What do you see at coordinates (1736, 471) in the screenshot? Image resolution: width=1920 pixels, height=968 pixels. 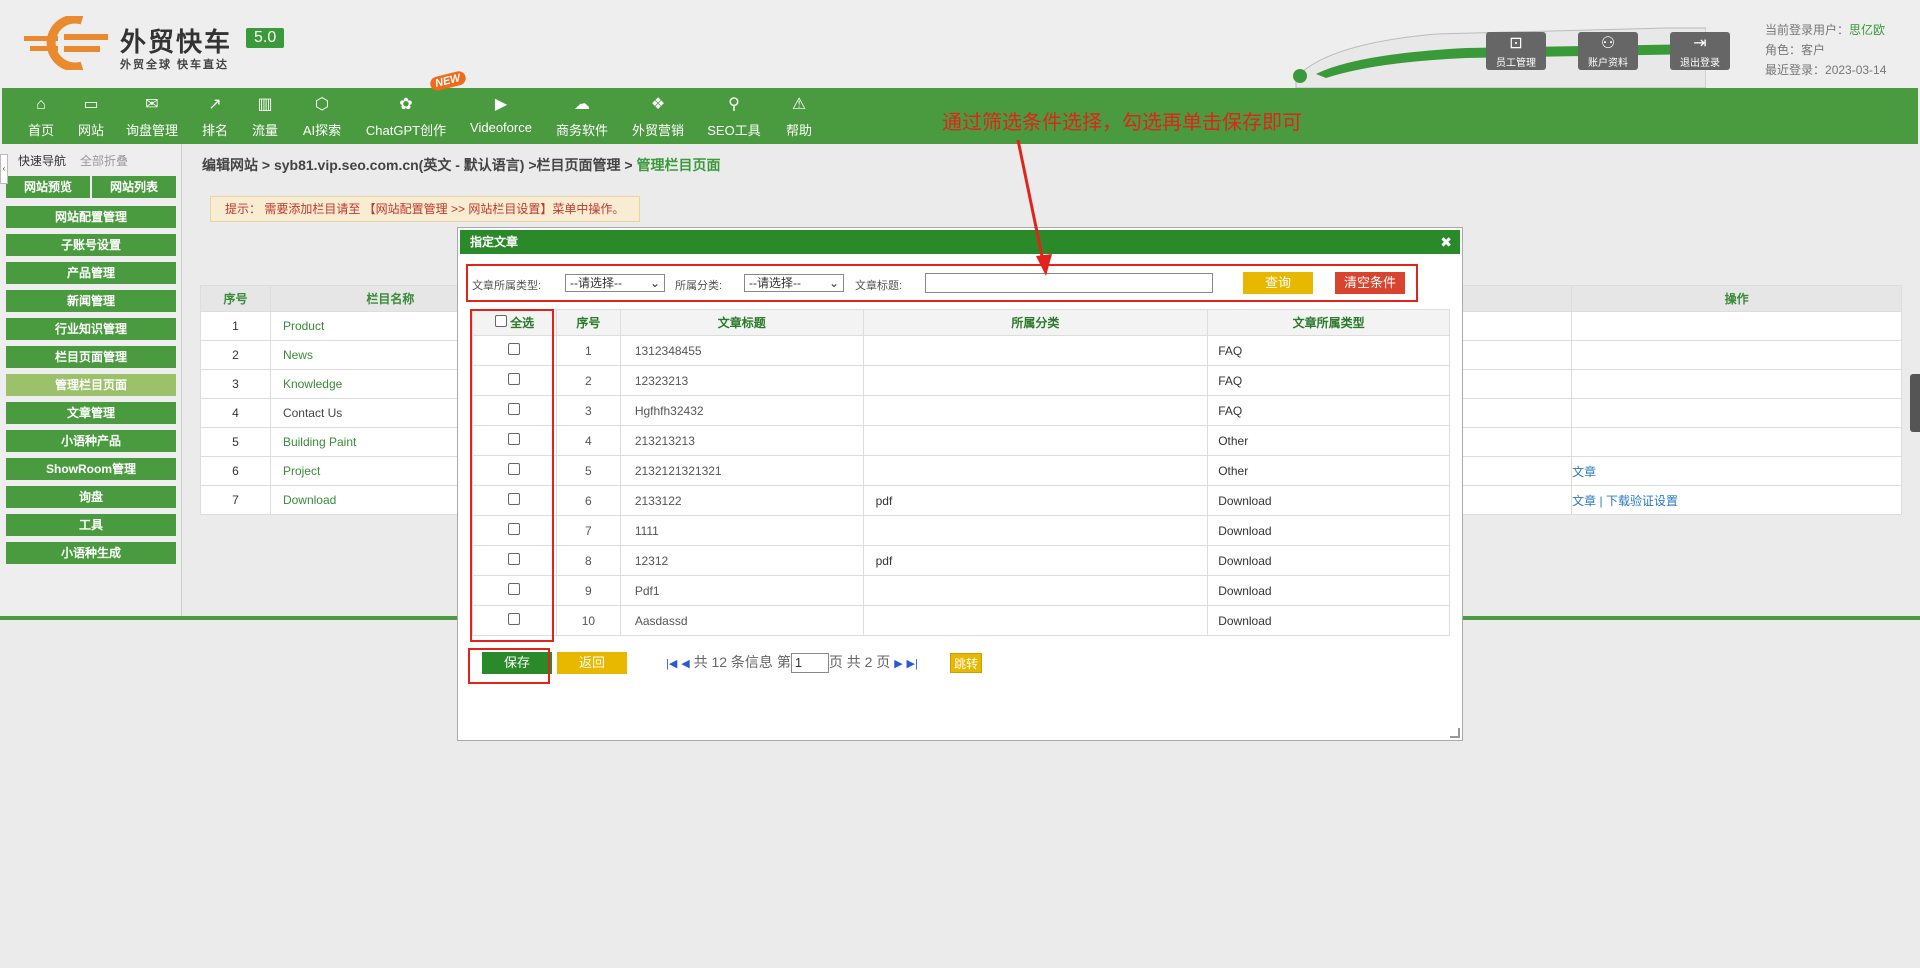 I see `row-ops: 文章` at bounding box center [1736, 471].